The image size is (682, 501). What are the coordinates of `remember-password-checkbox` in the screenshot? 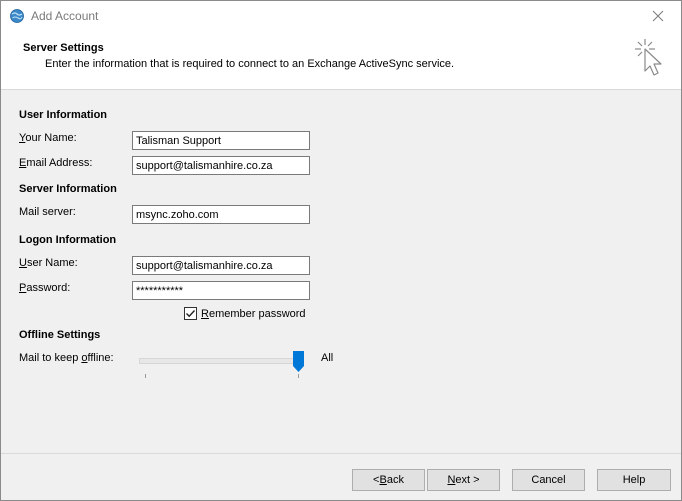 It's located at (190, 313).